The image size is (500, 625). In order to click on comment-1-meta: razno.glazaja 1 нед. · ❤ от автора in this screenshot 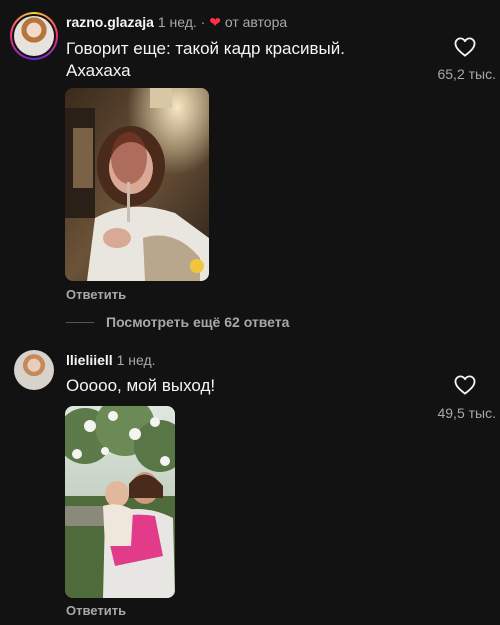, I will do `click(176, 22)`.